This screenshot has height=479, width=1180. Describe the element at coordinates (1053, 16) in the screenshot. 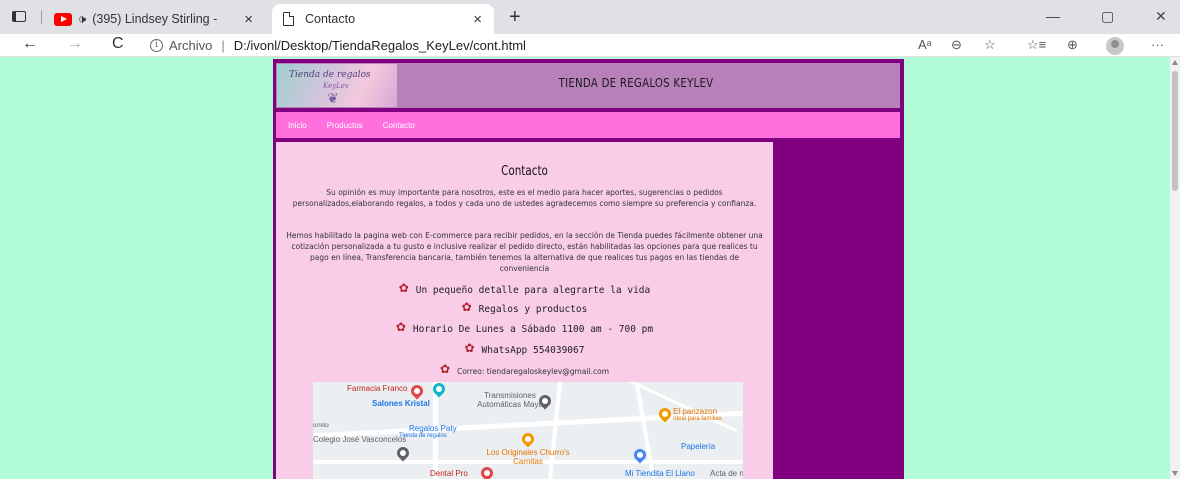

I see `minimize-button: —` at that location.